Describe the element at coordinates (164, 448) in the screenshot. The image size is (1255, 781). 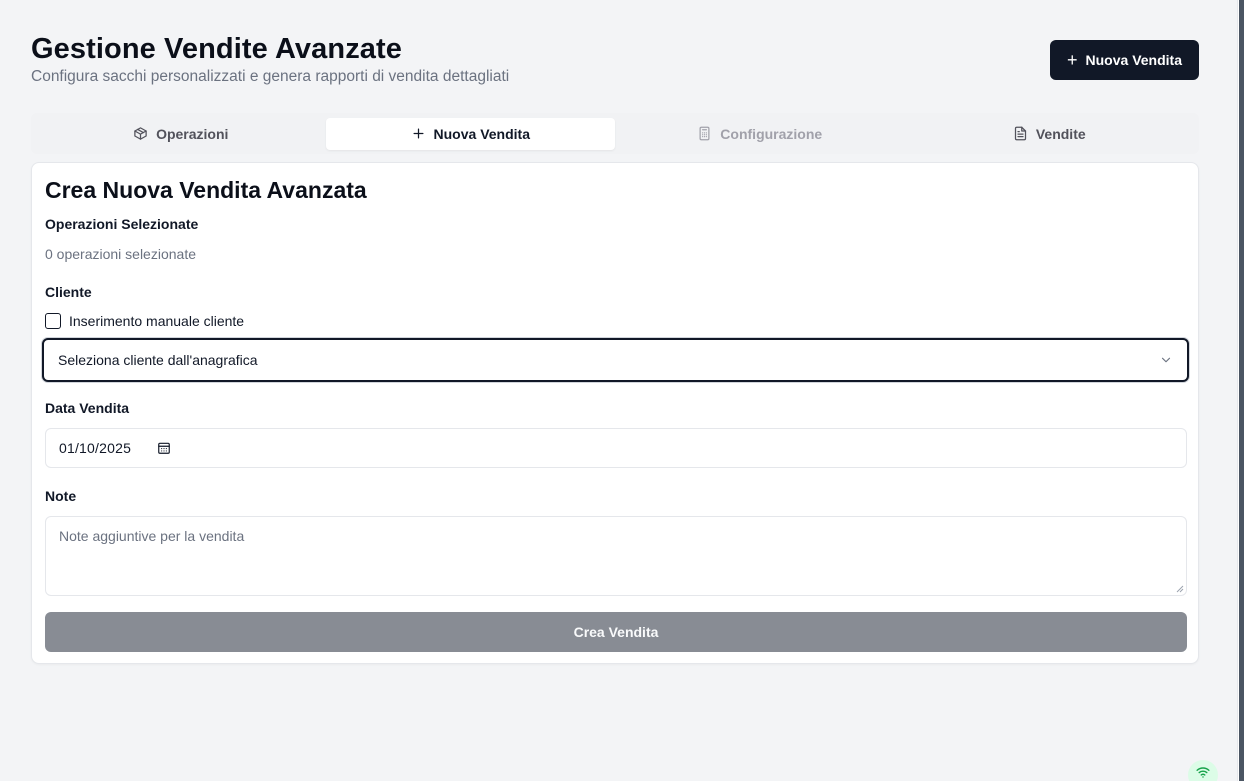
I see `calendar-icon` at that location.